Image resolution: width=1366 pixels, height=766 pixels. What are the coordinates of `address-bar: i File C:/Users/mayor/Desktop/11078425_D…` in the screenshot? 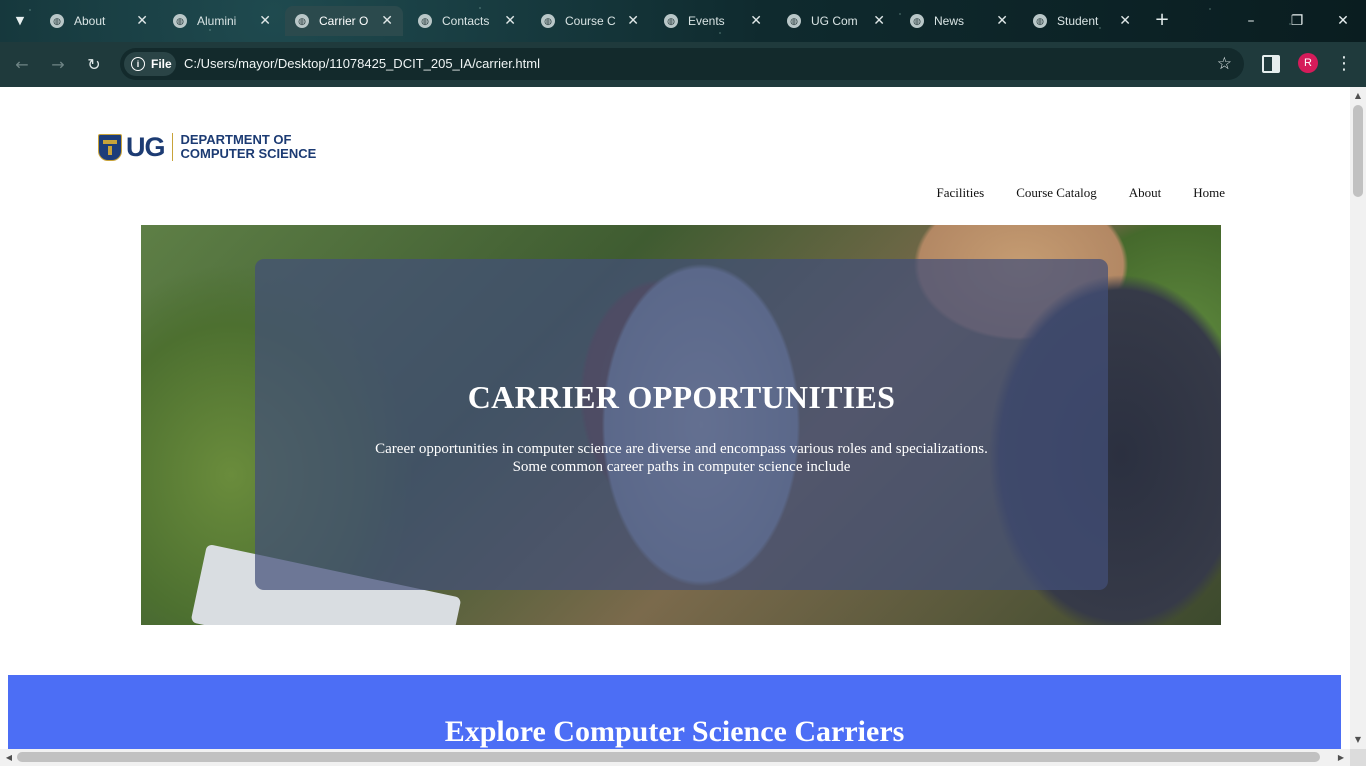 It's located at (682, 64).